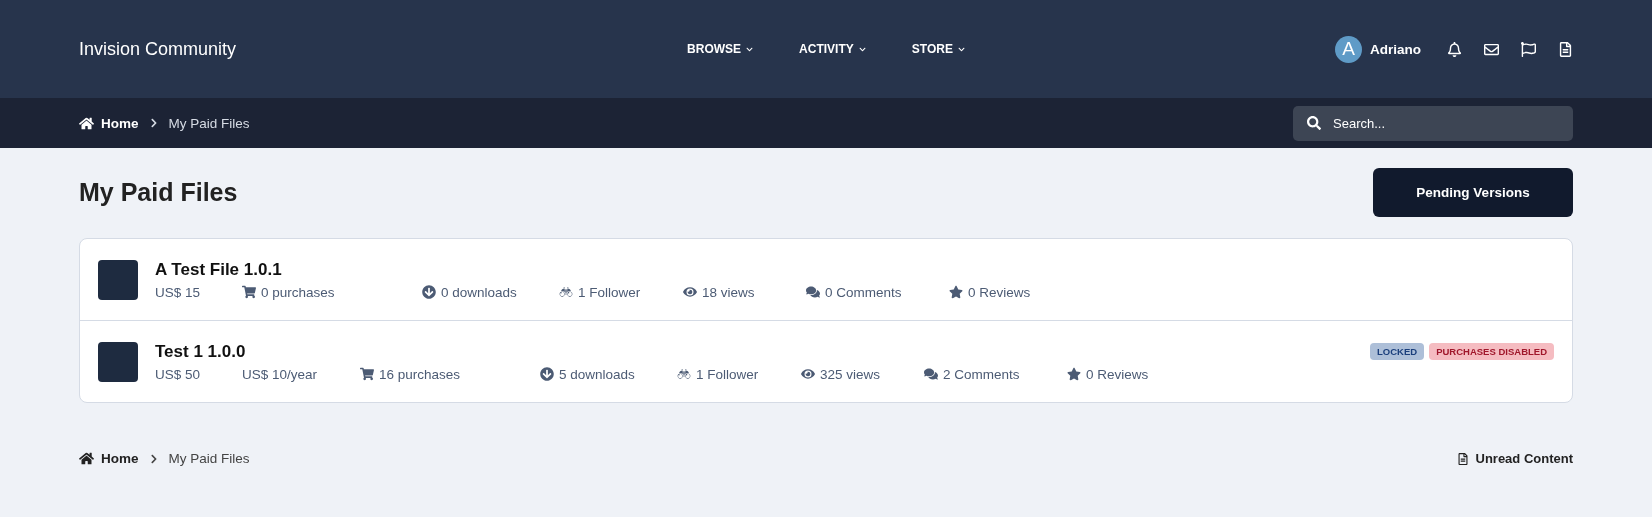  Describe the element at coordinates (1454, 49) in the screenshot. I see `bell-icon` at that location.